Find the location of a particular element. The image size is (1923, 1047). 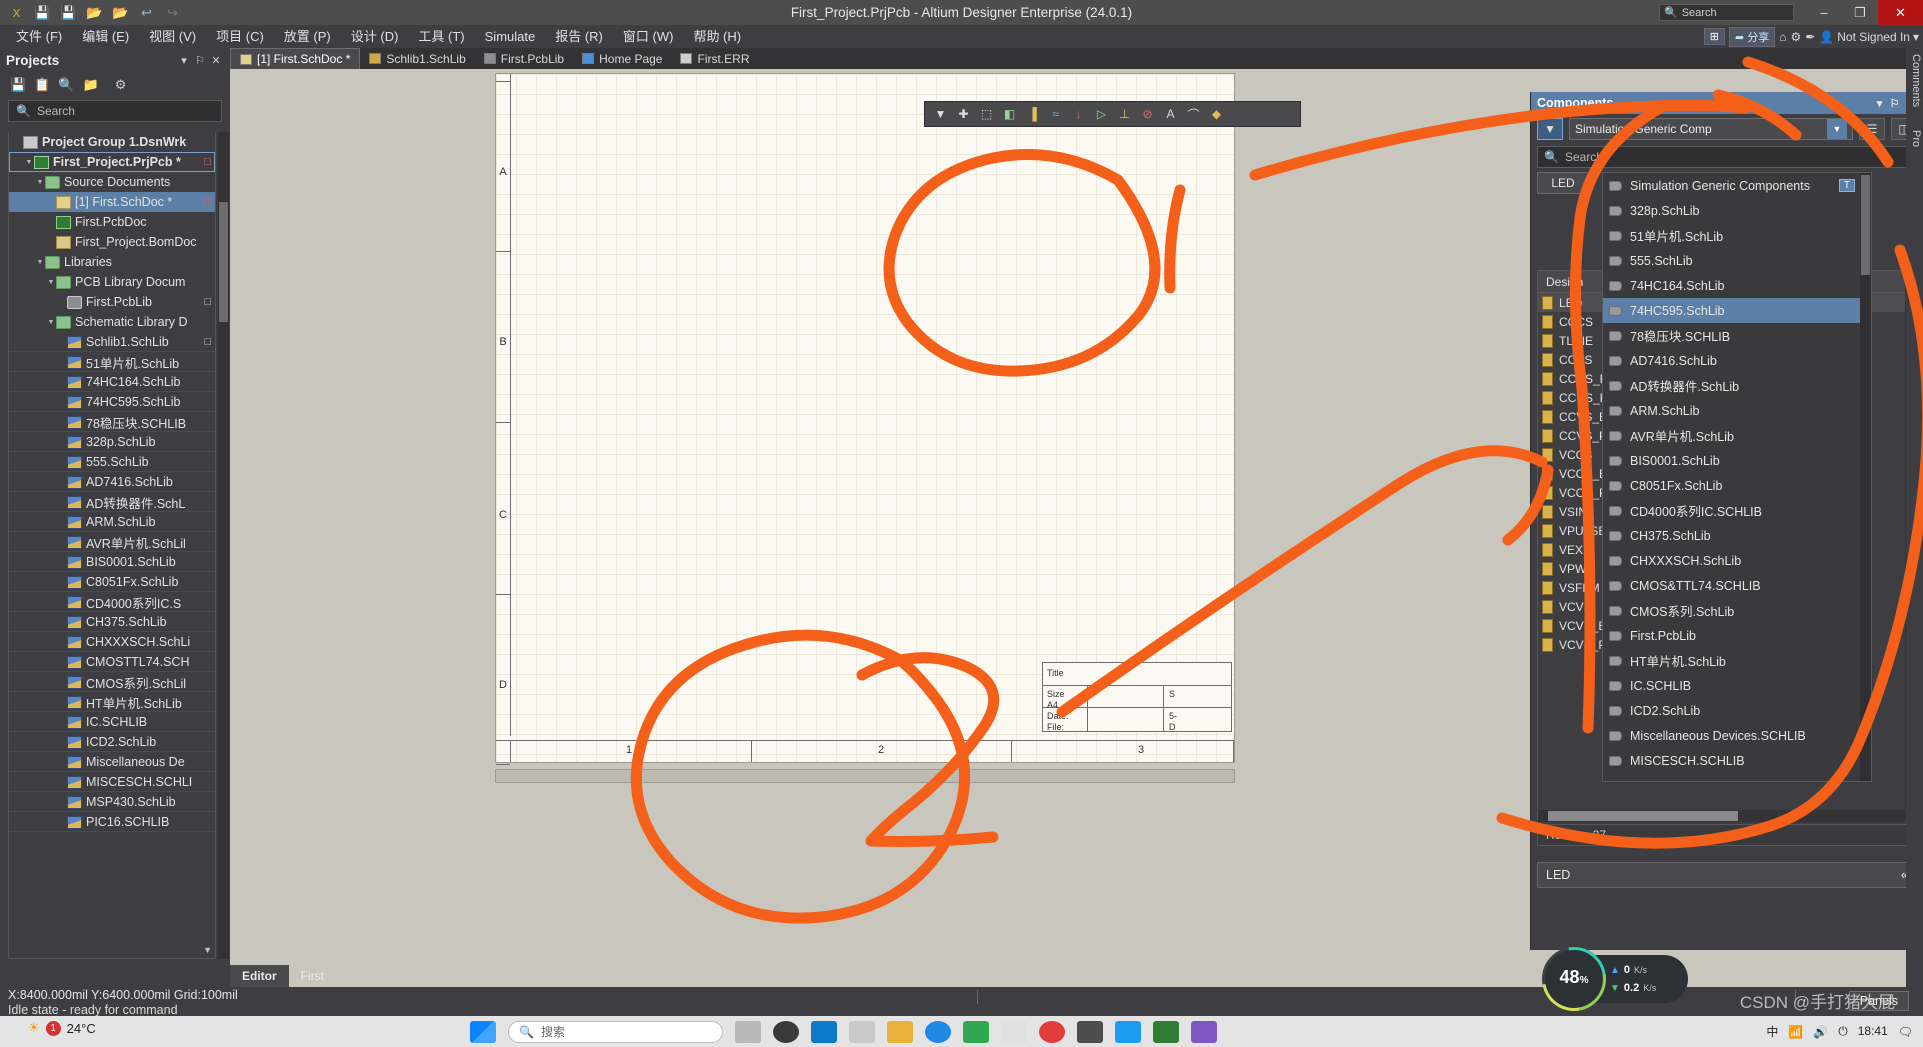

crosshair-icon: ✚ is located at coordinates (963, 114).